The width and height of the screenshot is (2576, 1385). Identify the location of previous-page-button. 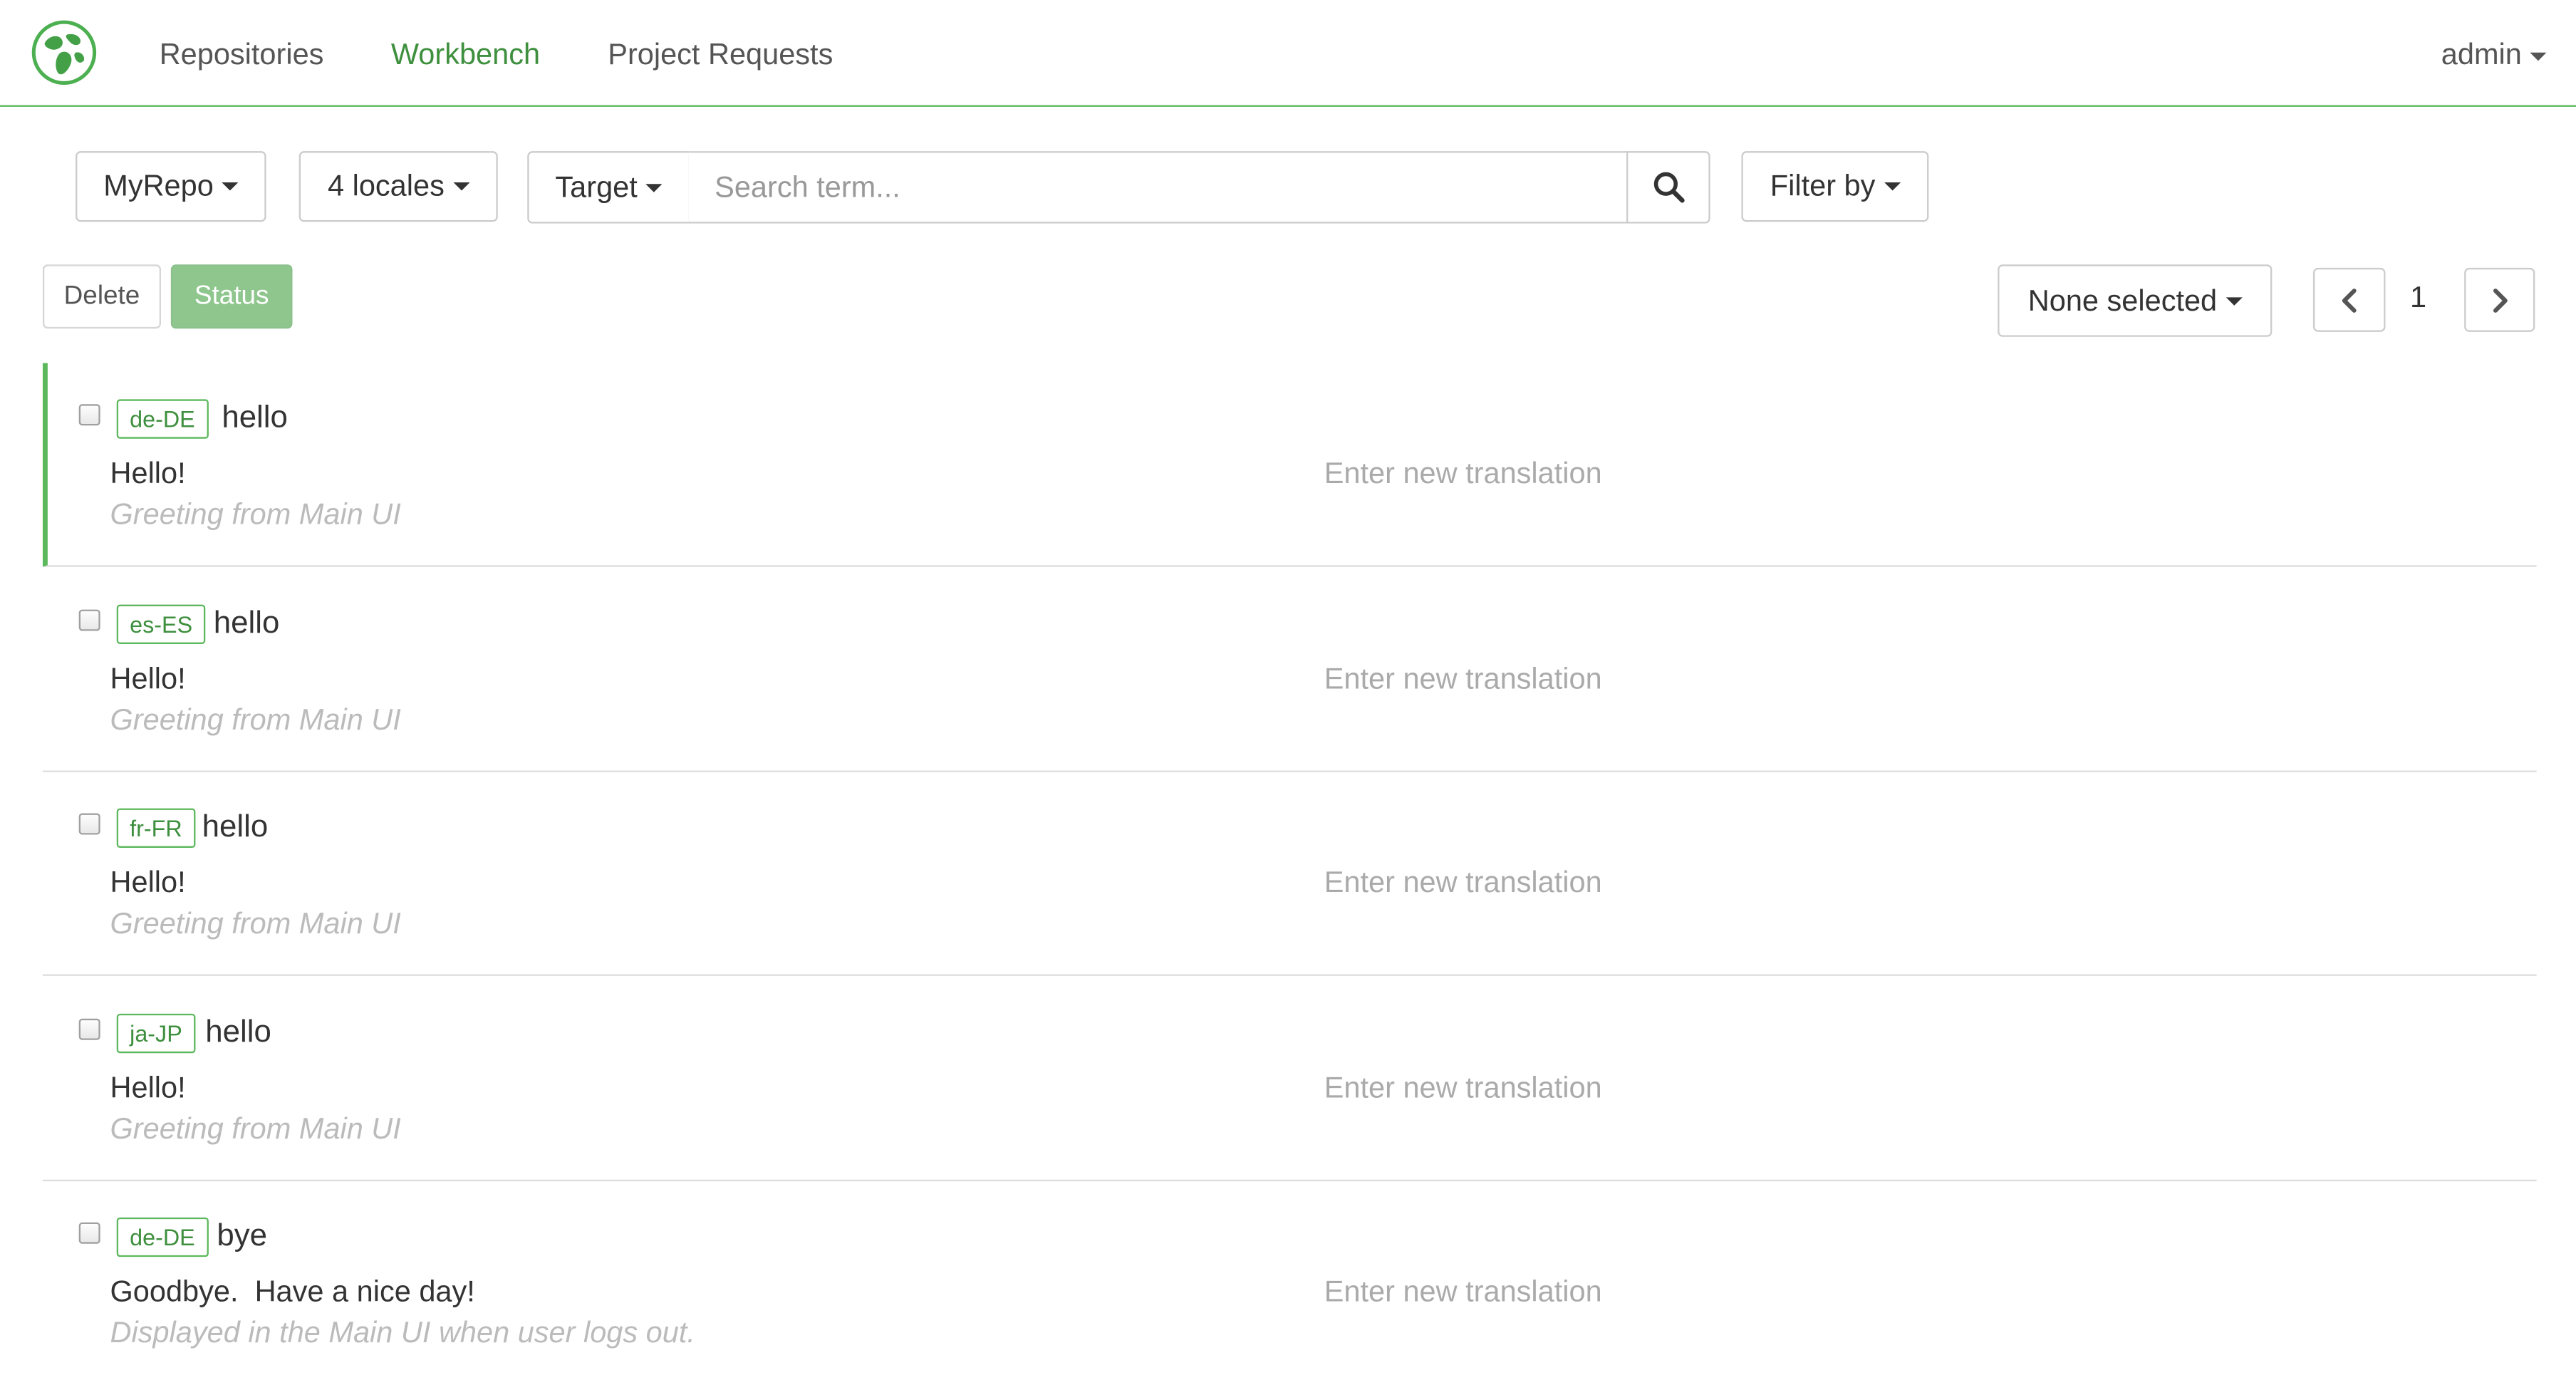
(2349, 299).